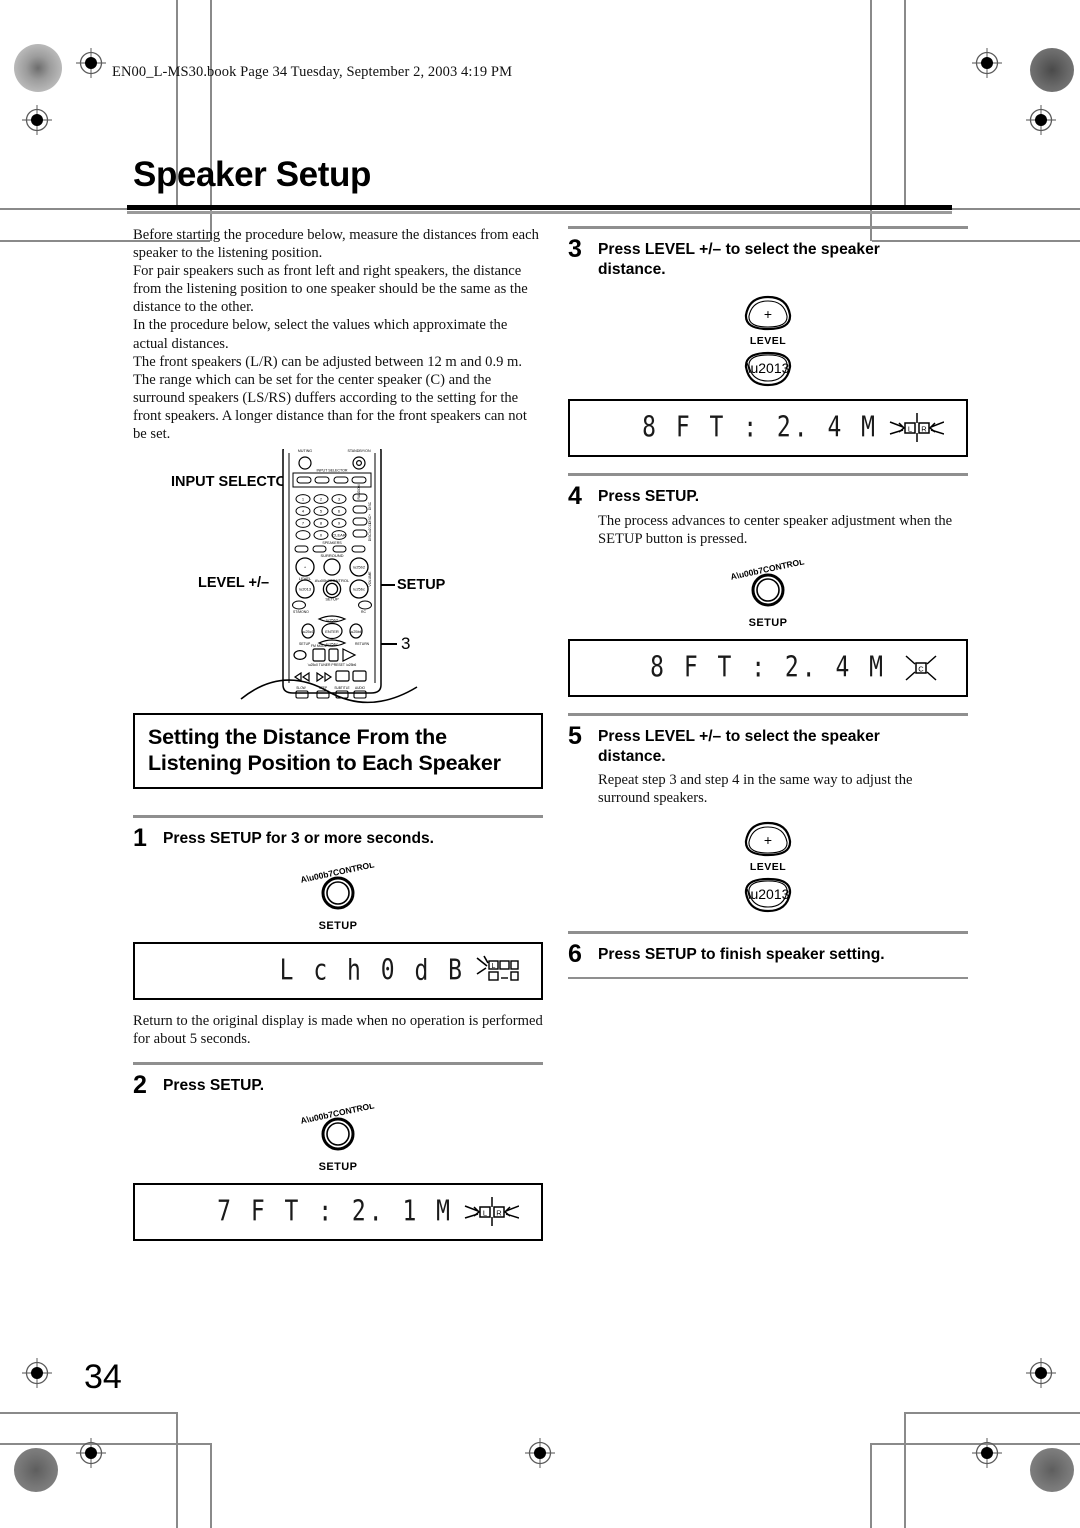  I want to click on center-blink-indicator-icon: C, so click(921, 668).